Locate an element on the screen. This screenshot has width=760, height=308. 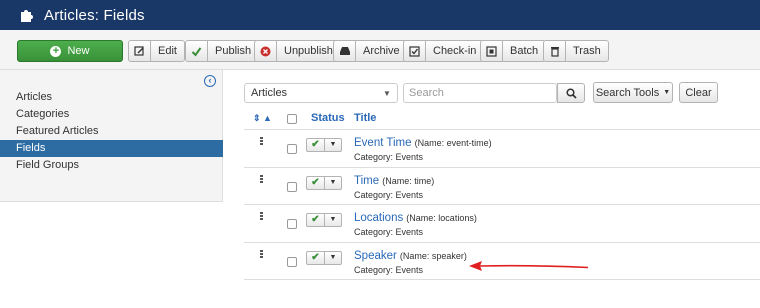
annotation-arrow-icon is located at coordinates (529, 266).